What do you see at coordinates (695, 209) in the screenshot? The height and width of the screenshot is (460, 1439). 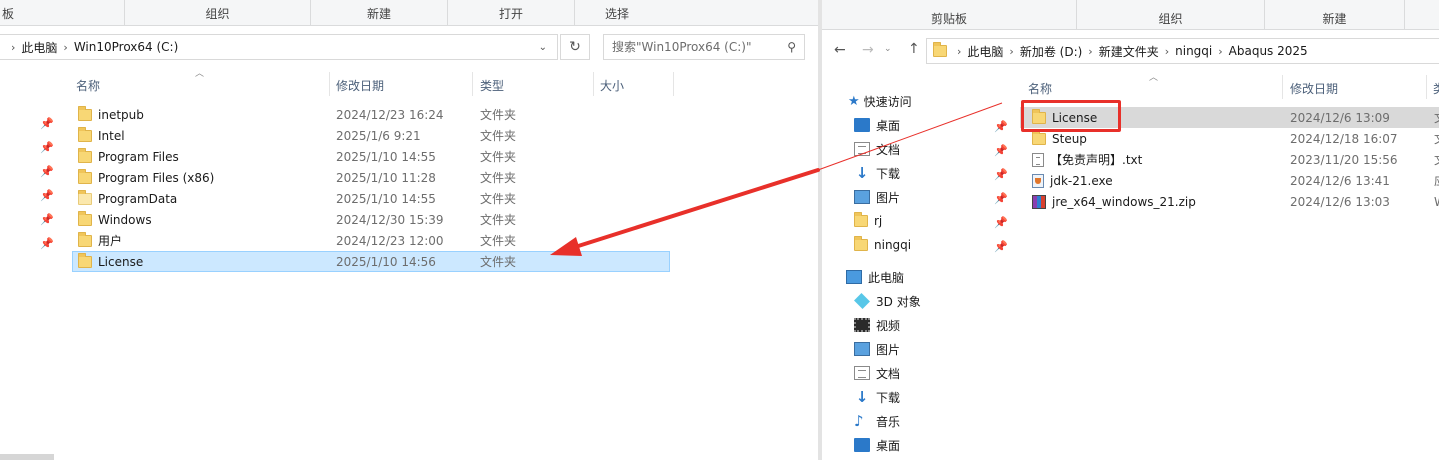 I see `annotation-arrow-shaft` at bounding box center [695, 209].